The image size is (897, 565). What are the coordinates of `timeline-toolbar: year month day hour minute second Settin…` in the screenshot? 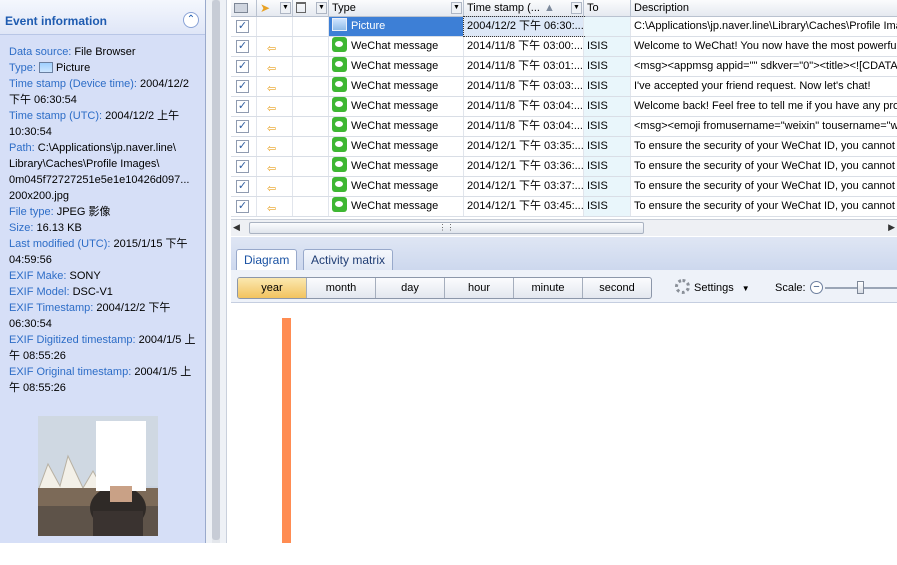 It's located at (564, 286).